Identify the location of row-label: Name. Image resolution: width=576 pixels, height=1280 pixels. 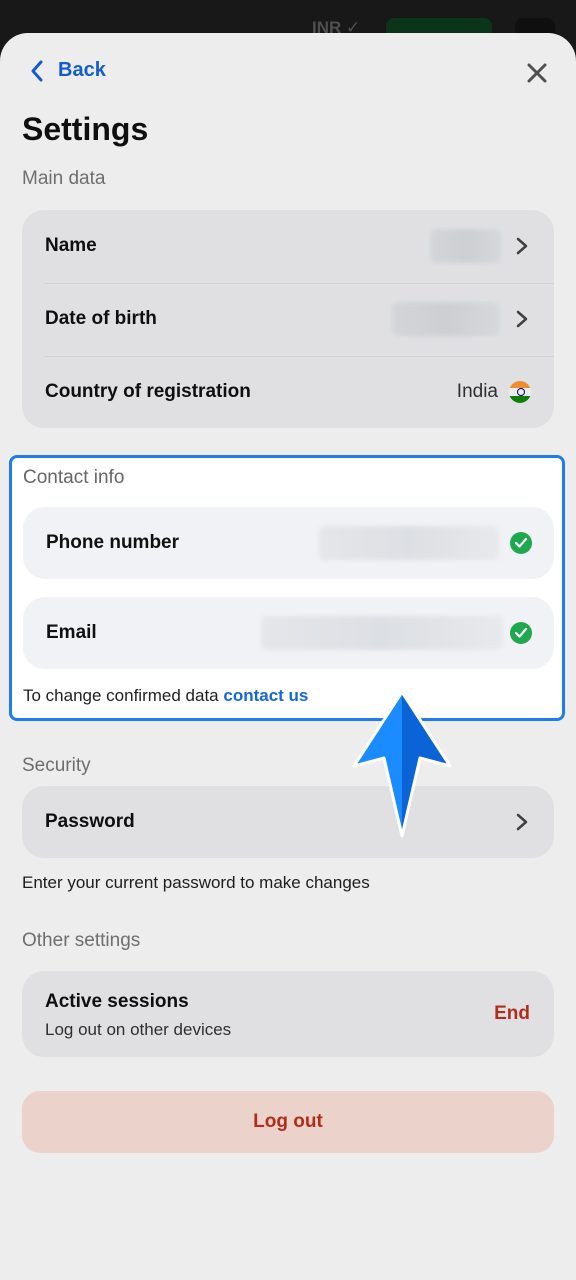
(71, 245).